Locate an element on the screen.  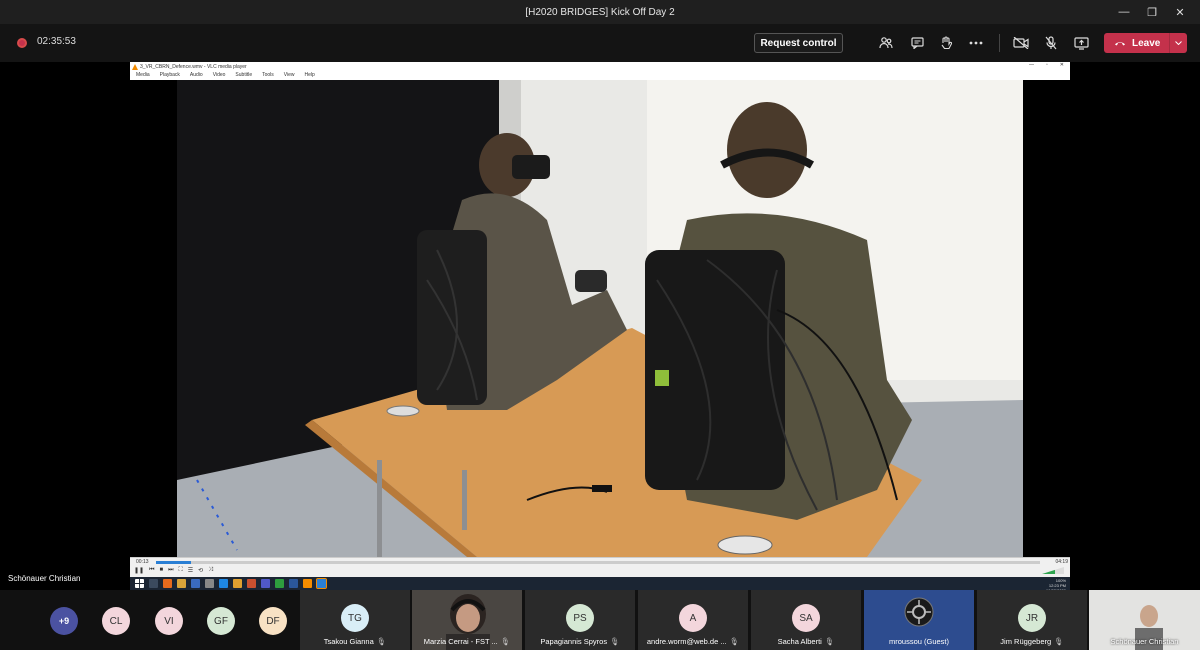
participant-name: mroussou (Guest) is located at coordinates (919, 641).